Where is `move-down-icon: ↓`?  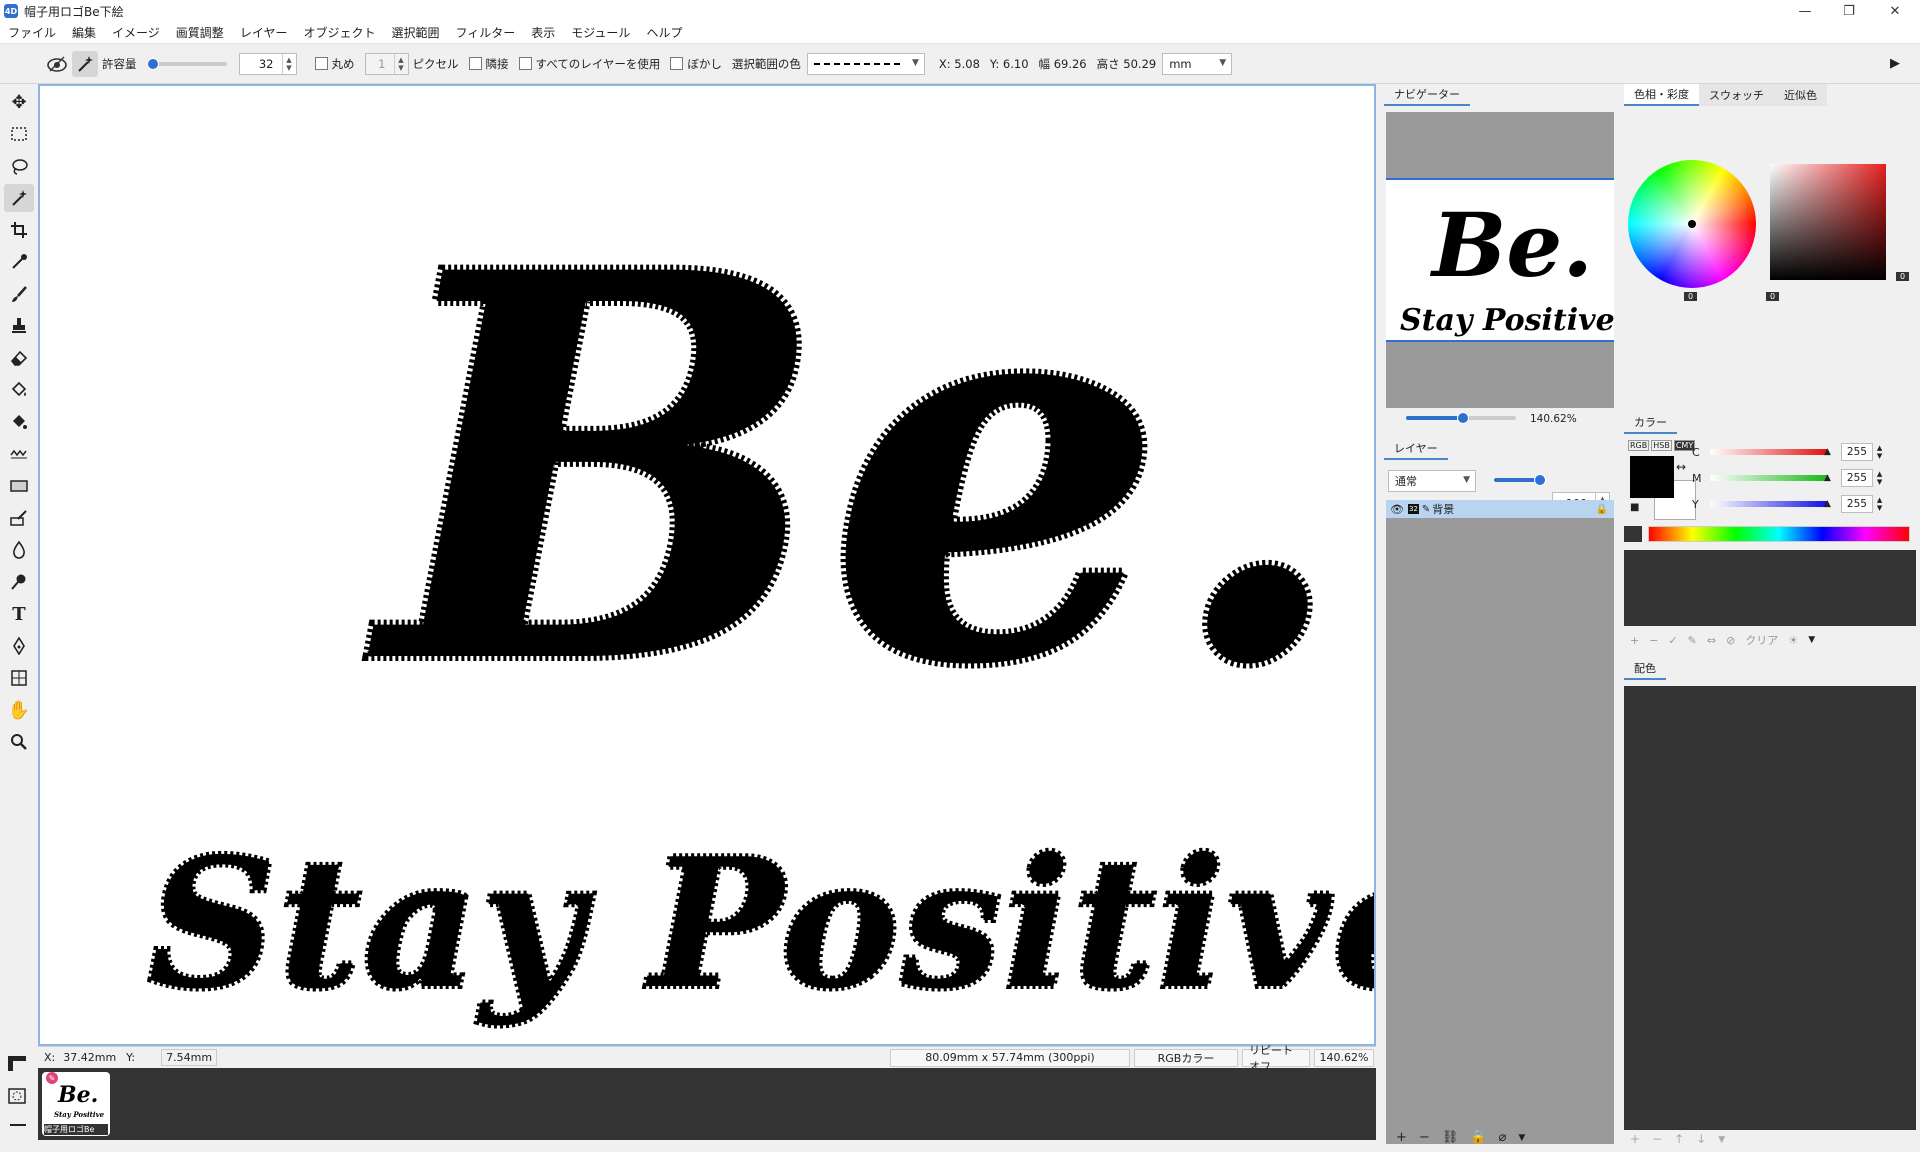 move-down-icon: ↓ is located at coordinates (1701, 1139).